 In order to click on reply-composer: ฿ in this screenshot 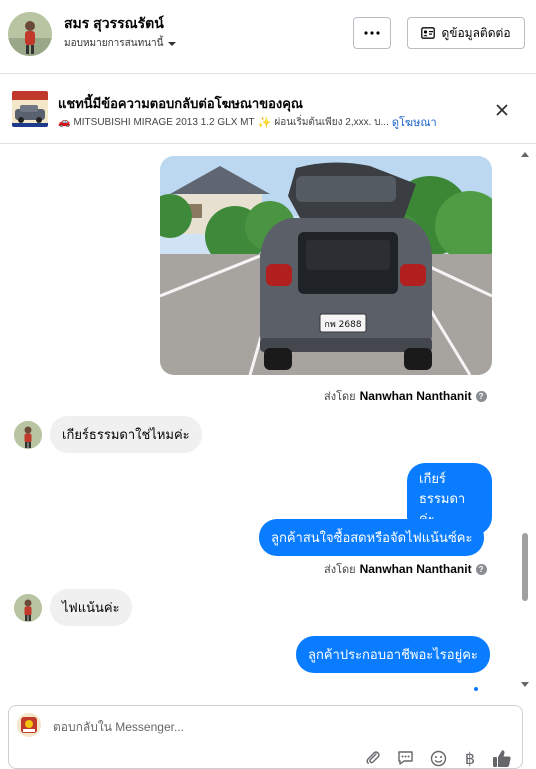, I will do `click(265, 737)`.